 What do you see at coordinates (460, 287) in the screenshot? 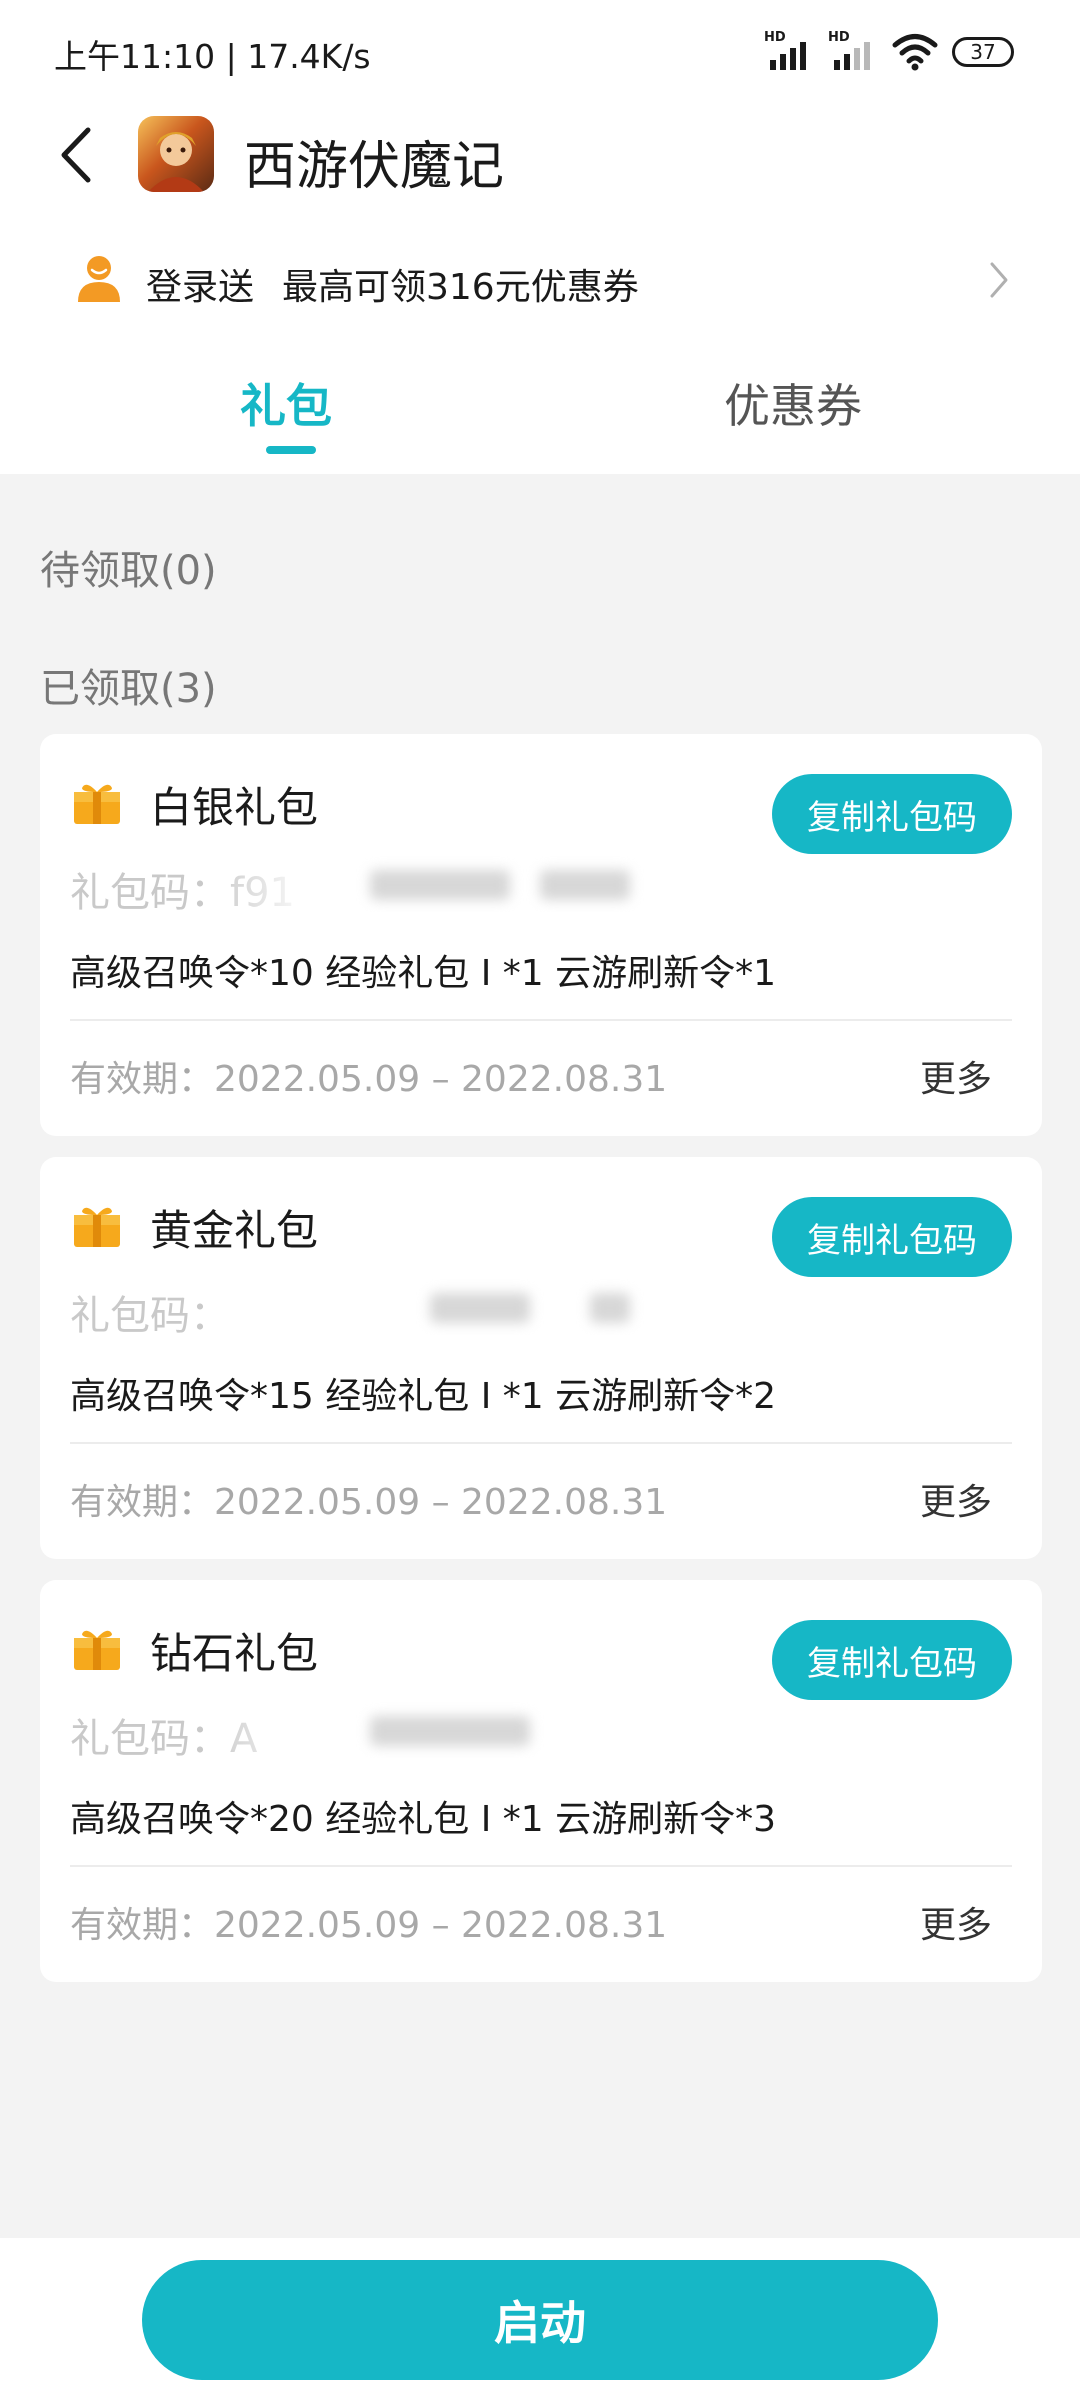
I see `promo-text: 最高可领316元优惠券` at bounding box center [460, 287].